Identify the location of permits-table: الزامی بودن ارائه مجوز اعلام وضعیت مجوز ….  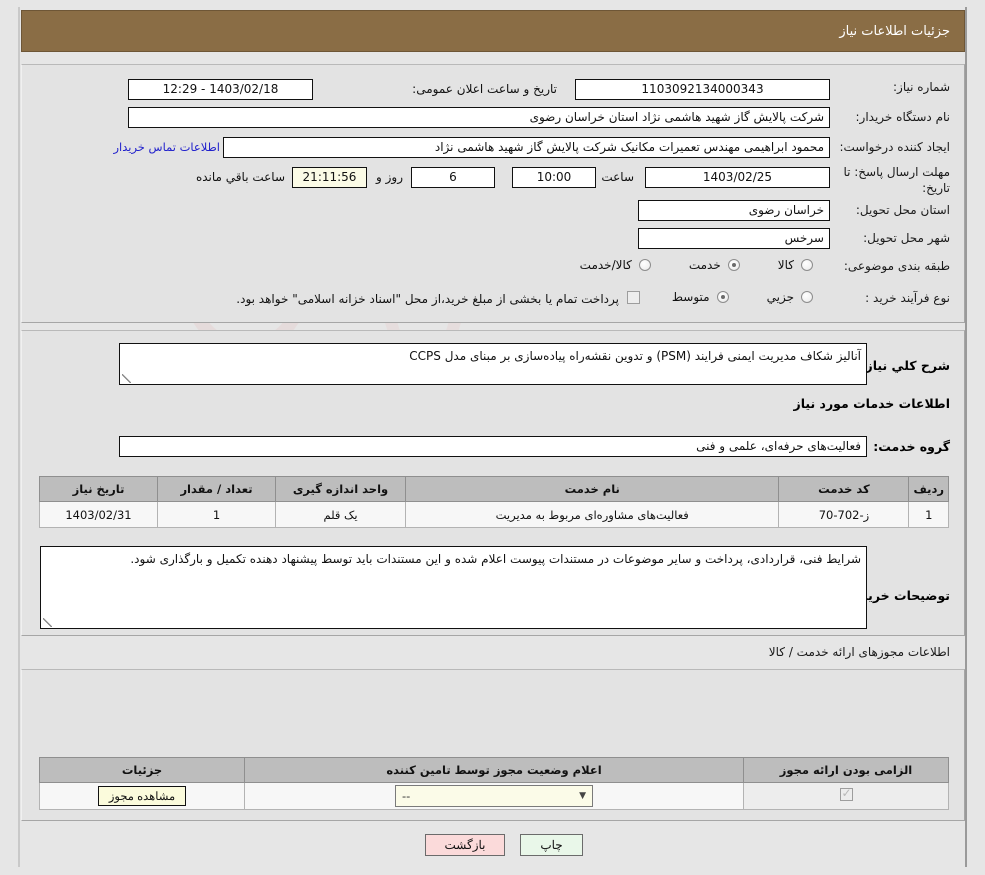
(494, 783).